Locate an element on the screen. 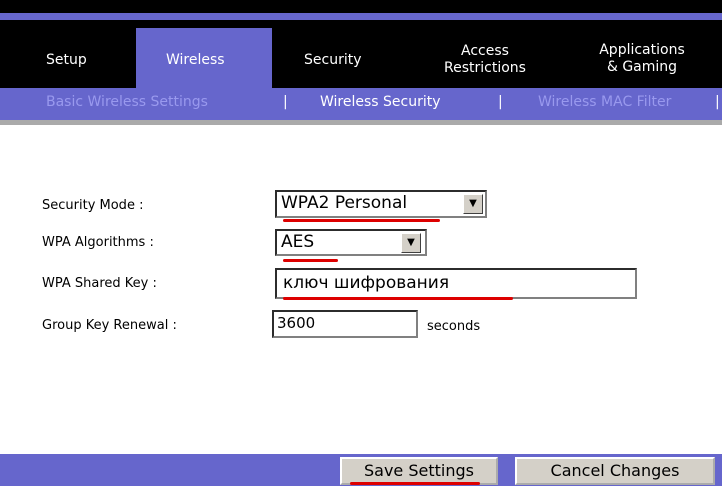  save-settings-button: Save Settings is located at coordinates (419, 471).